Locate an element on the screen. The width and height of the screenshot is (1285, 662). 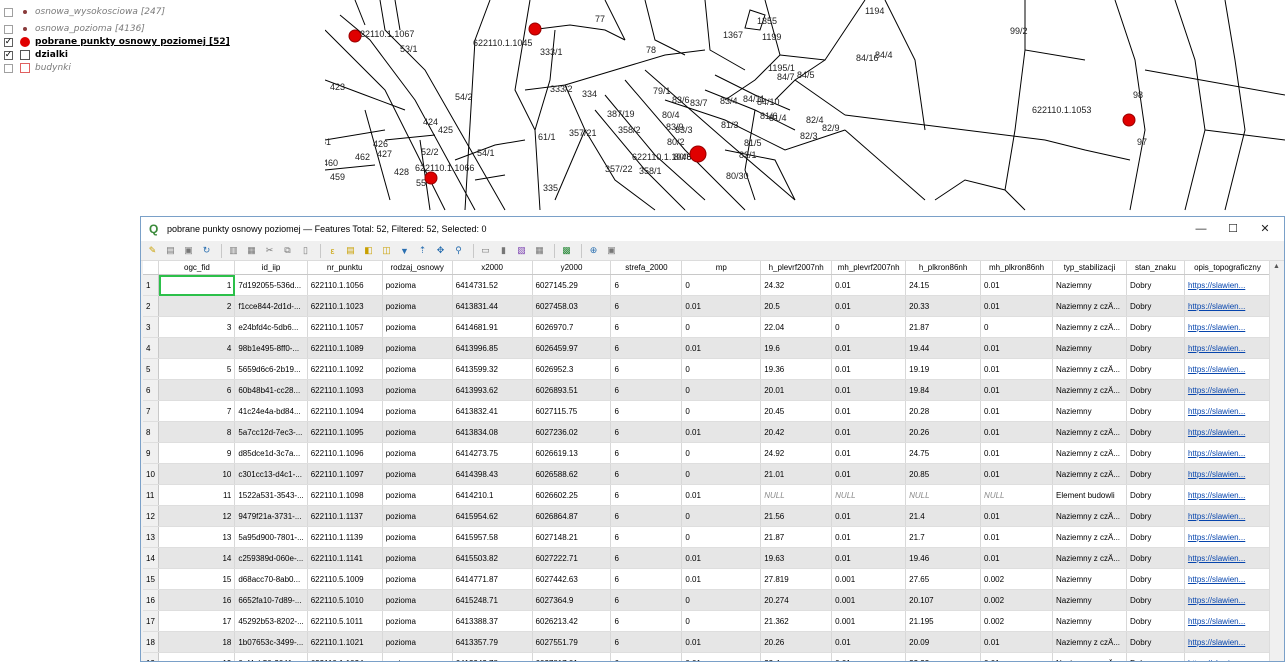
delete-feature-icon: ▦ is located at coordinates (251, 250).